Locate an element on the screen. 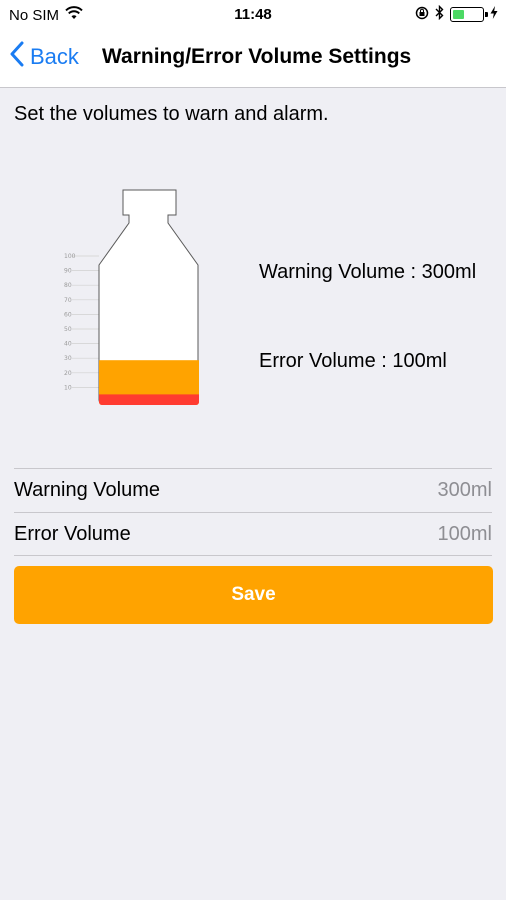 This screenshot has height=900, width=506. bluetooth-icon is located at coordinates (439, 14).